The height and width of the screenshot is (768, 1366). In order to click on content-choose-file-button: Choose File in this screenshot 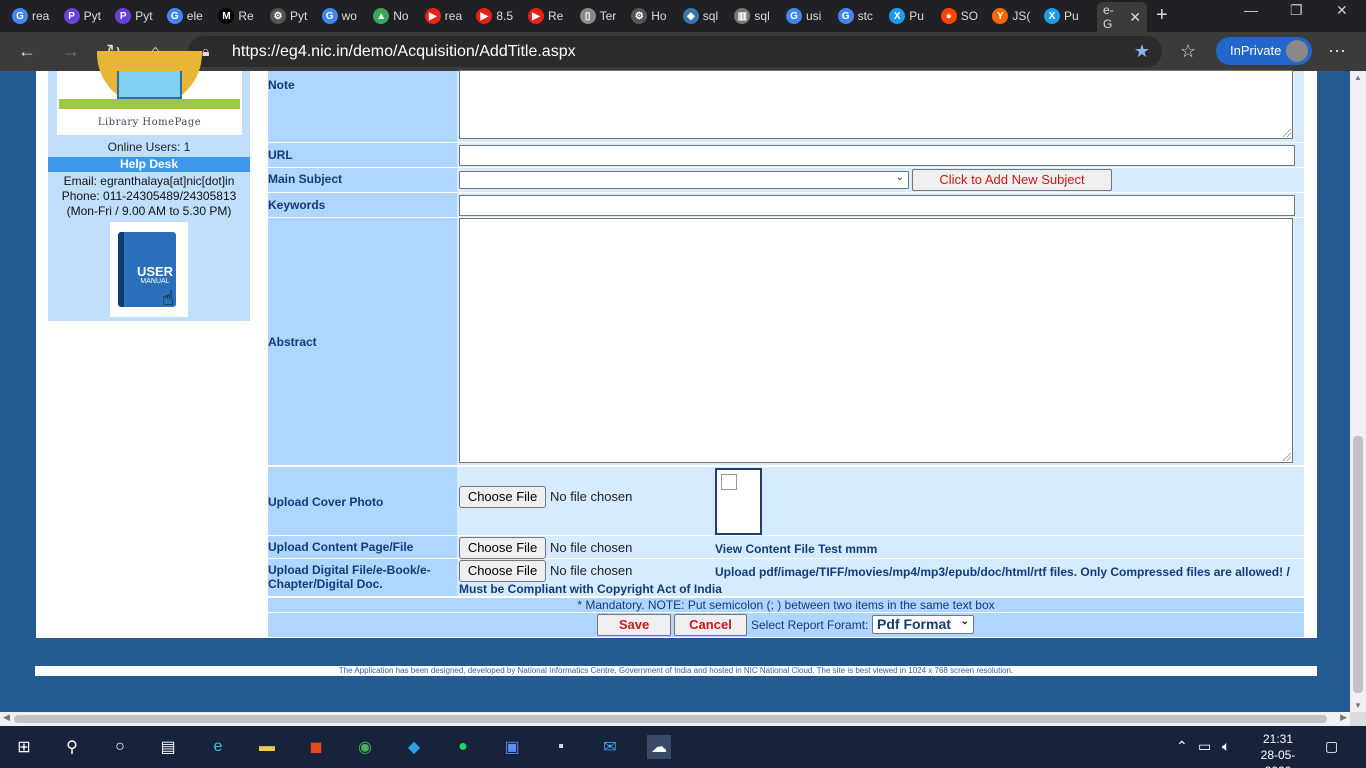, I will do `click(502, 548)`.